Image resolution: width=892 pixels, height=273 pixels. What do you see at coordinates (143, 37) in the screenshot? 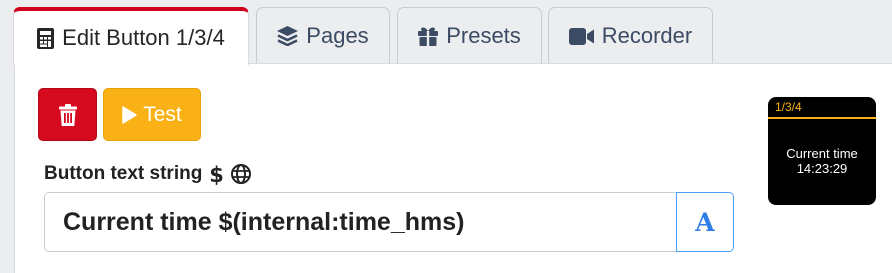
I see `tab-label: Edit Button 1/3/4` at bounding box center [143, 37].